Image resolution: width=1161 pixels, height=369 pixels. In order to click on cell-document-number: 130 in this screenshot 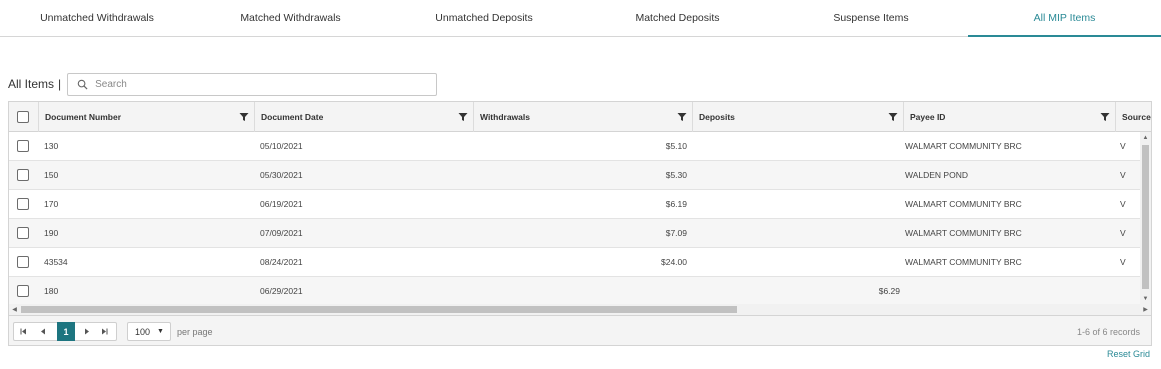, I will do `click(51, 146)`.